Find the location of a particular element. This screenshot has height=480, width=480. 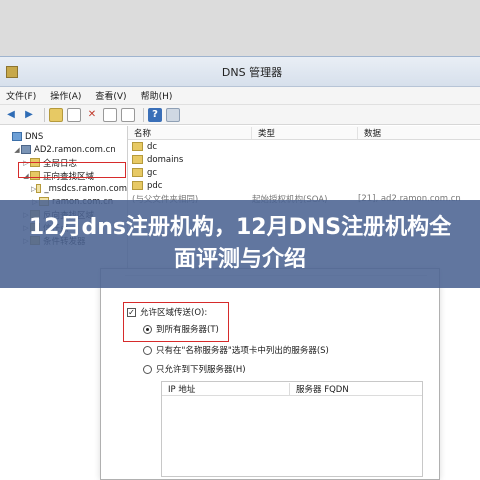

menu-help: 帮助(H) is located at coordinates (157, 95).